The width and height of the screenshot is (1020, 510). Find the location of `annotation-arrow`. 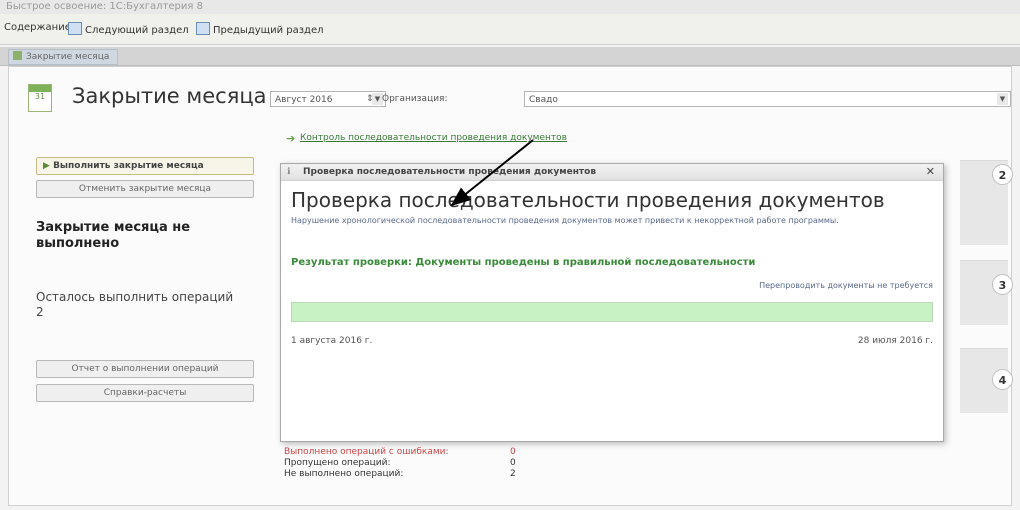

annotation-arrow is located at coordinates (492, 173).